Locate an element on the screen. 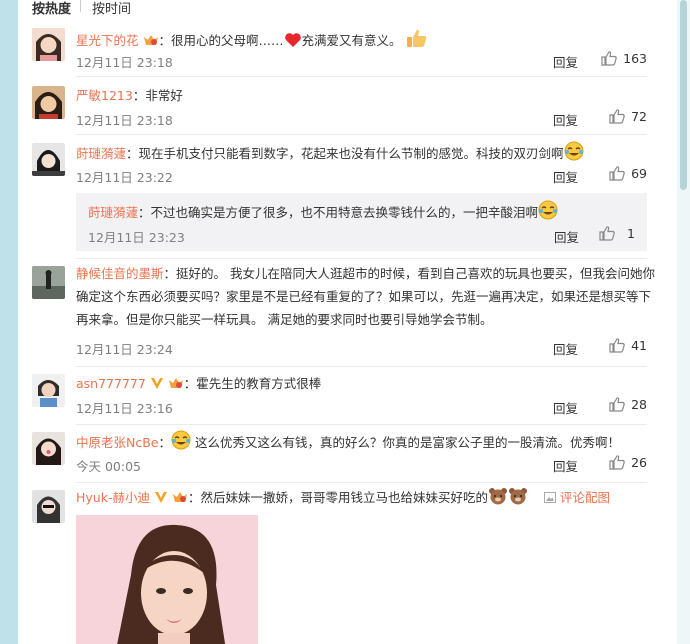 The image size is (690, 644). like-count: 69 is located at coordinates (639, 173).